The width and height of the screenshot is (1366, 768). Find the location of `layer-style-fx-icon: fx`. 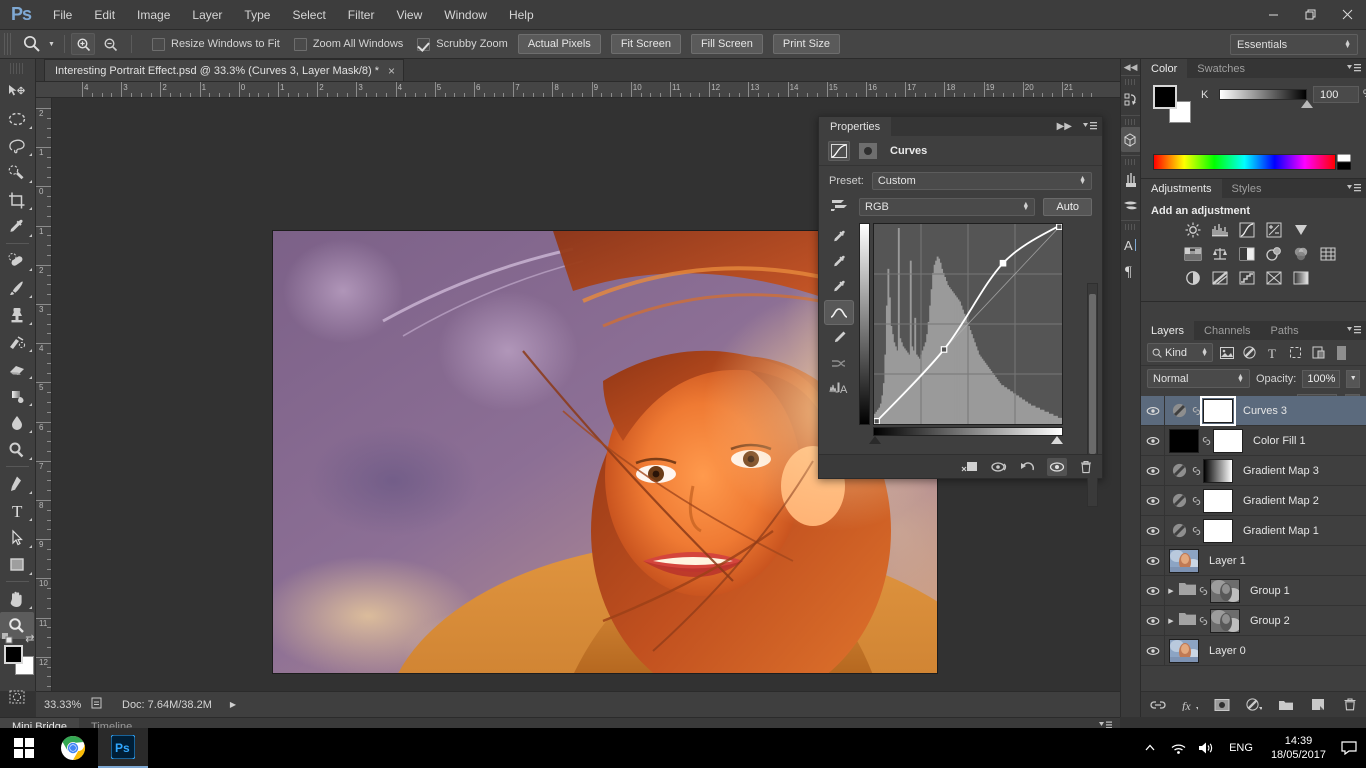

layer-style-fx-icon: fx is located at coordinates (1190, 705).